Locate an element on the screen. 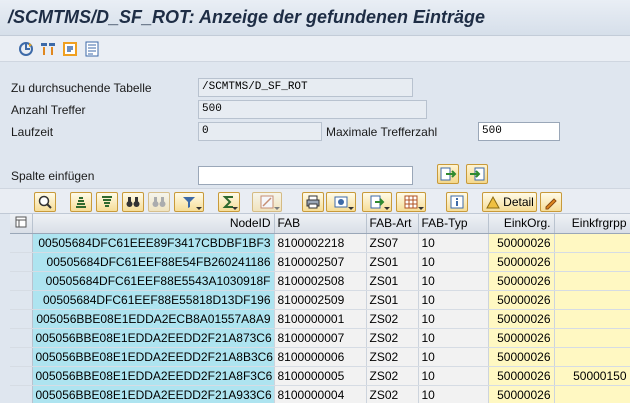 Image resolution: width=630 pixels, height=403 pixels. detail-button: Detail is located at coordinates (509, 202).